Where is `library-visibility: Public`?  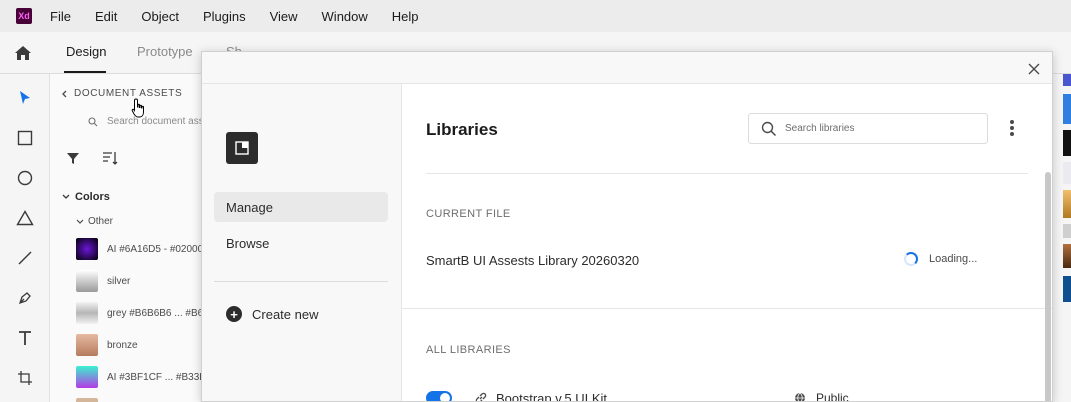 library-visibility: Public is located at coordinates (821, 396).